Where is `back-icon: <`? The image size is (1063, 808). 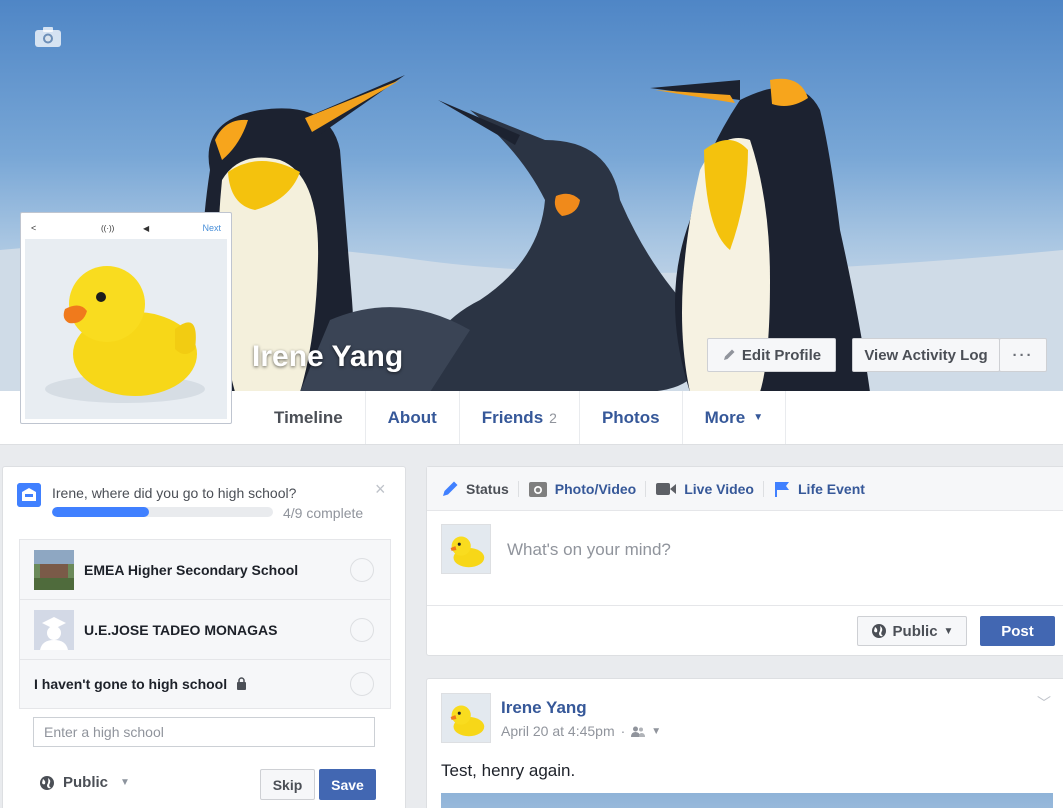 back-icon: < is located at coordinates (33, 228).